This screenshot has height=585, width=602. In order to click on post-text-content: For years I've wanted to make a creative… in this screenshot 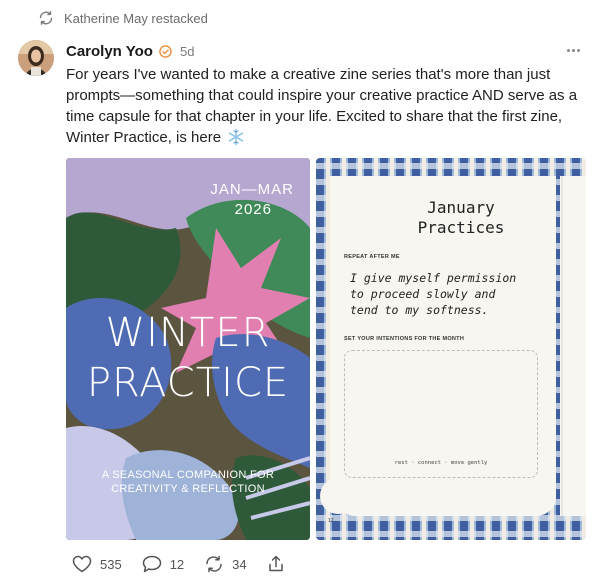, I will do `click(322, 106)`.